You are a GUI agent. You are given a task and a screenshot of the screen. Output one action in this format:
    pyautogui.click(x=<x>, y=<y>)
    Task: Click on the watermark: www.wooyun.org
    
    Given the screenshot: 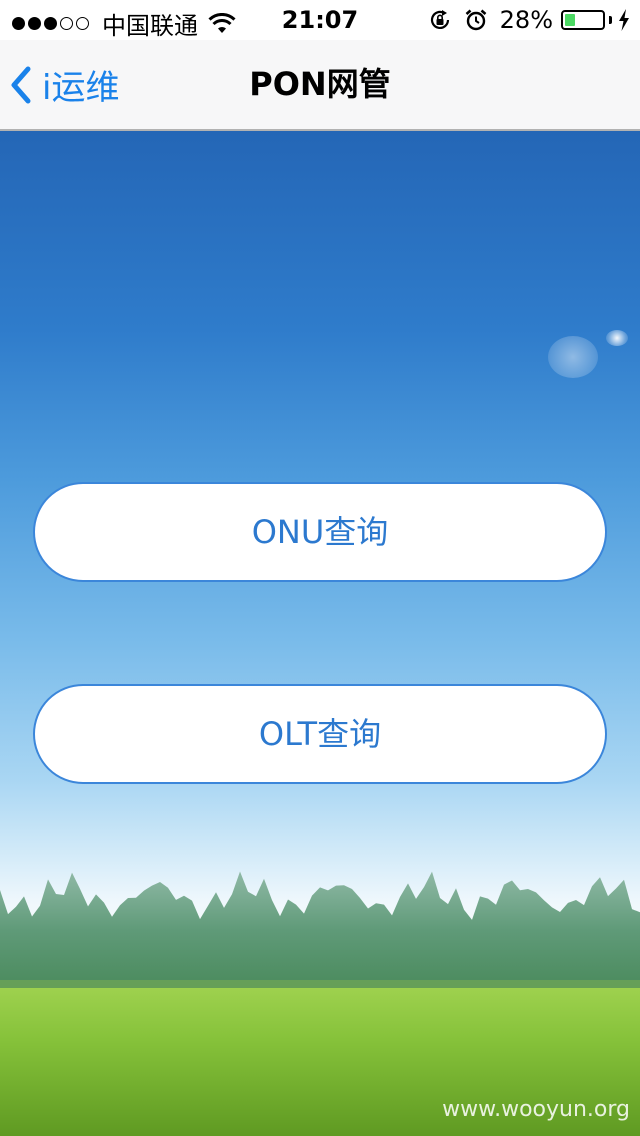 What is the action you would take?
    pyautogui.click(x=536, y=1109)
    